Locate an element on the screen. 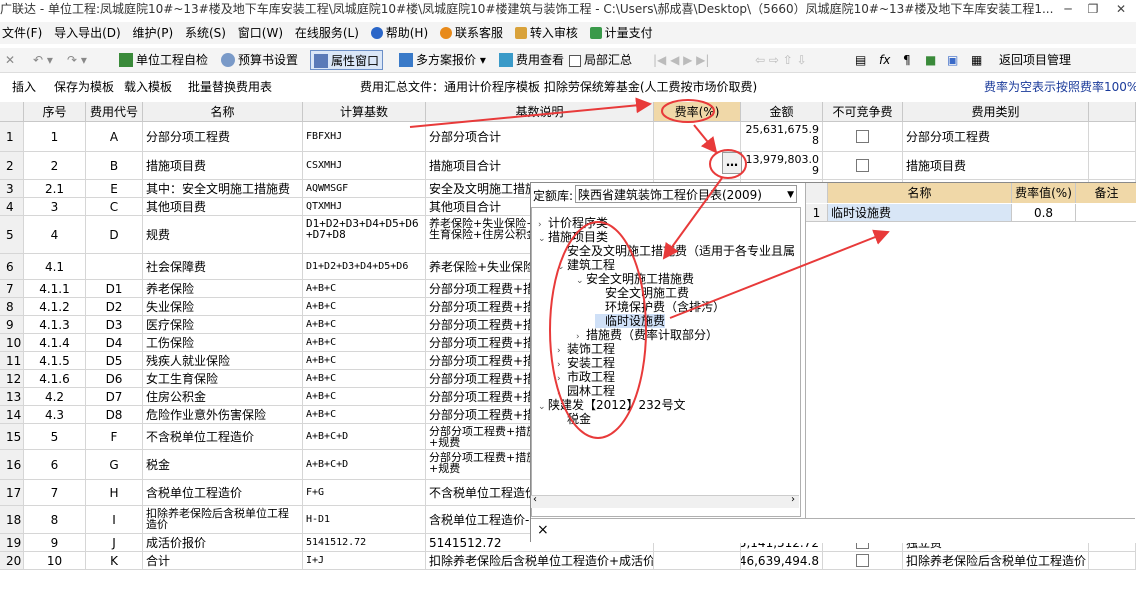 This screenshot has height=591, width=1136. cell-base: D1+D2+D3+D4+D5+D6 is located at coordinates (364, 266).